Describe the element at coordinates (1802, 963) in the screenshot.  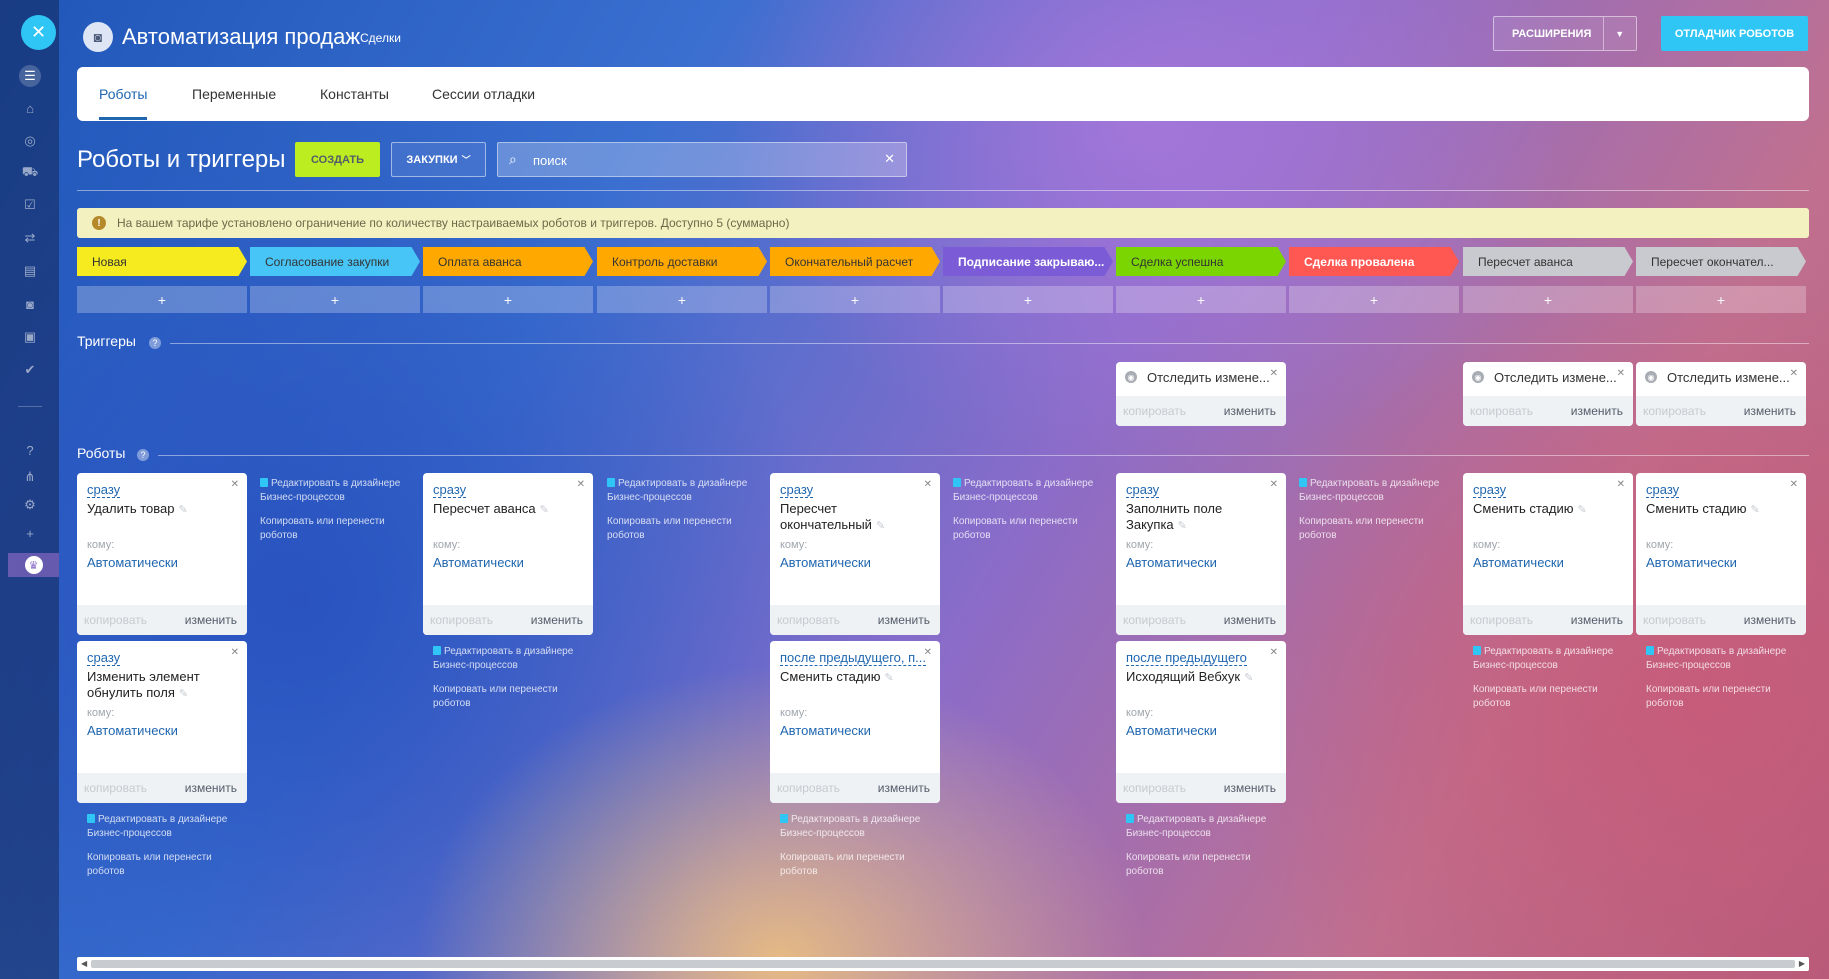
I see `scroll-right-icon: ▶` at that location.